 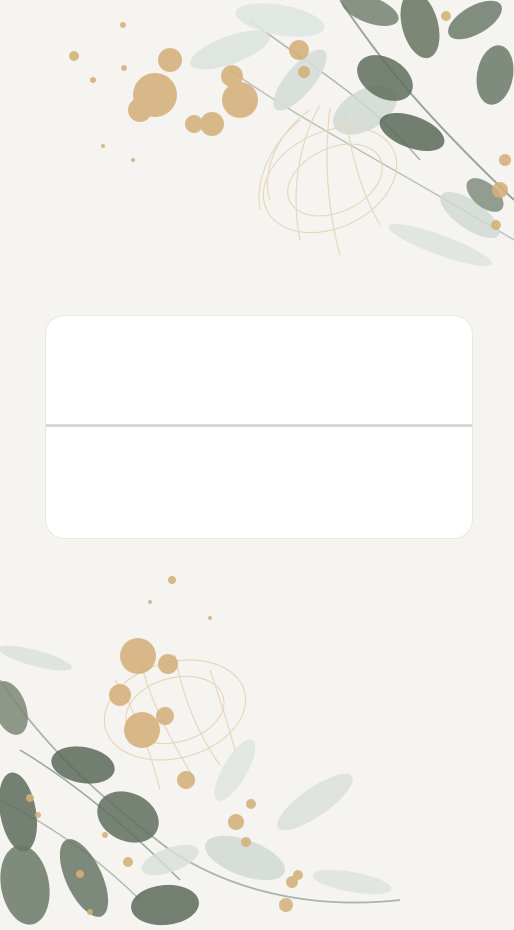 What do you see at coordinates (259, 482) in the screenshot?
I see `card-bottom-section` at bounding box center [259, 482].